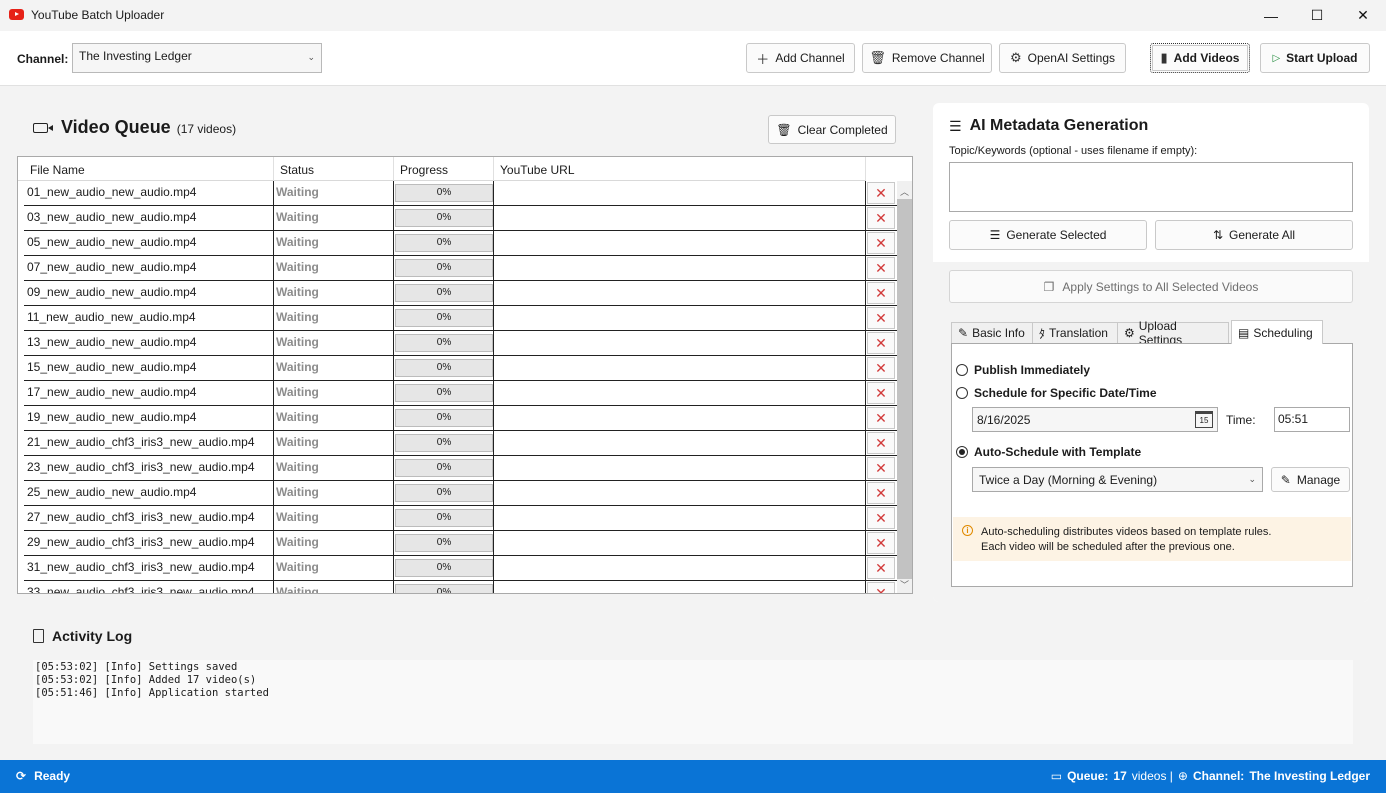 The image size is (1386, 793). Describe the element at coordinates (1120, 776) in the screenshot. I see `status-queue-count: 17` at that location.